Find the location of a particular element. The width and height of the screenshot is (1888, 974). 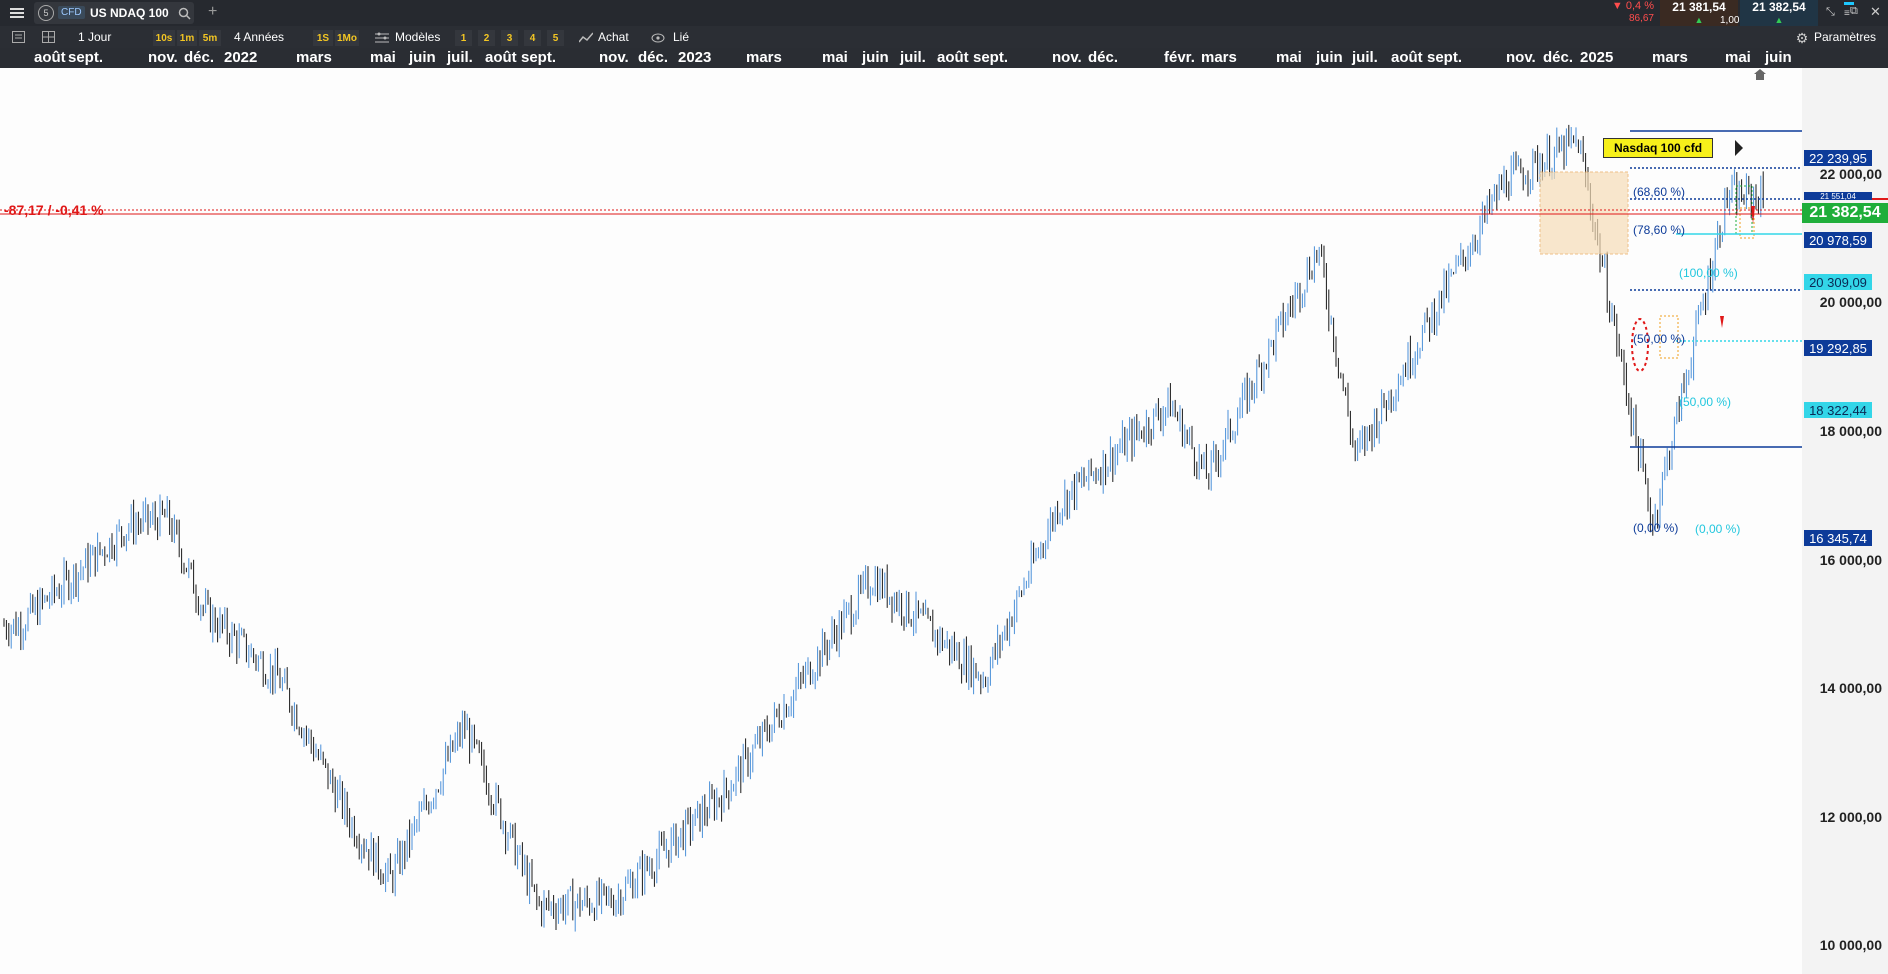

price-tag-786: 20 978,59 is located at coordinates (1838, 240).